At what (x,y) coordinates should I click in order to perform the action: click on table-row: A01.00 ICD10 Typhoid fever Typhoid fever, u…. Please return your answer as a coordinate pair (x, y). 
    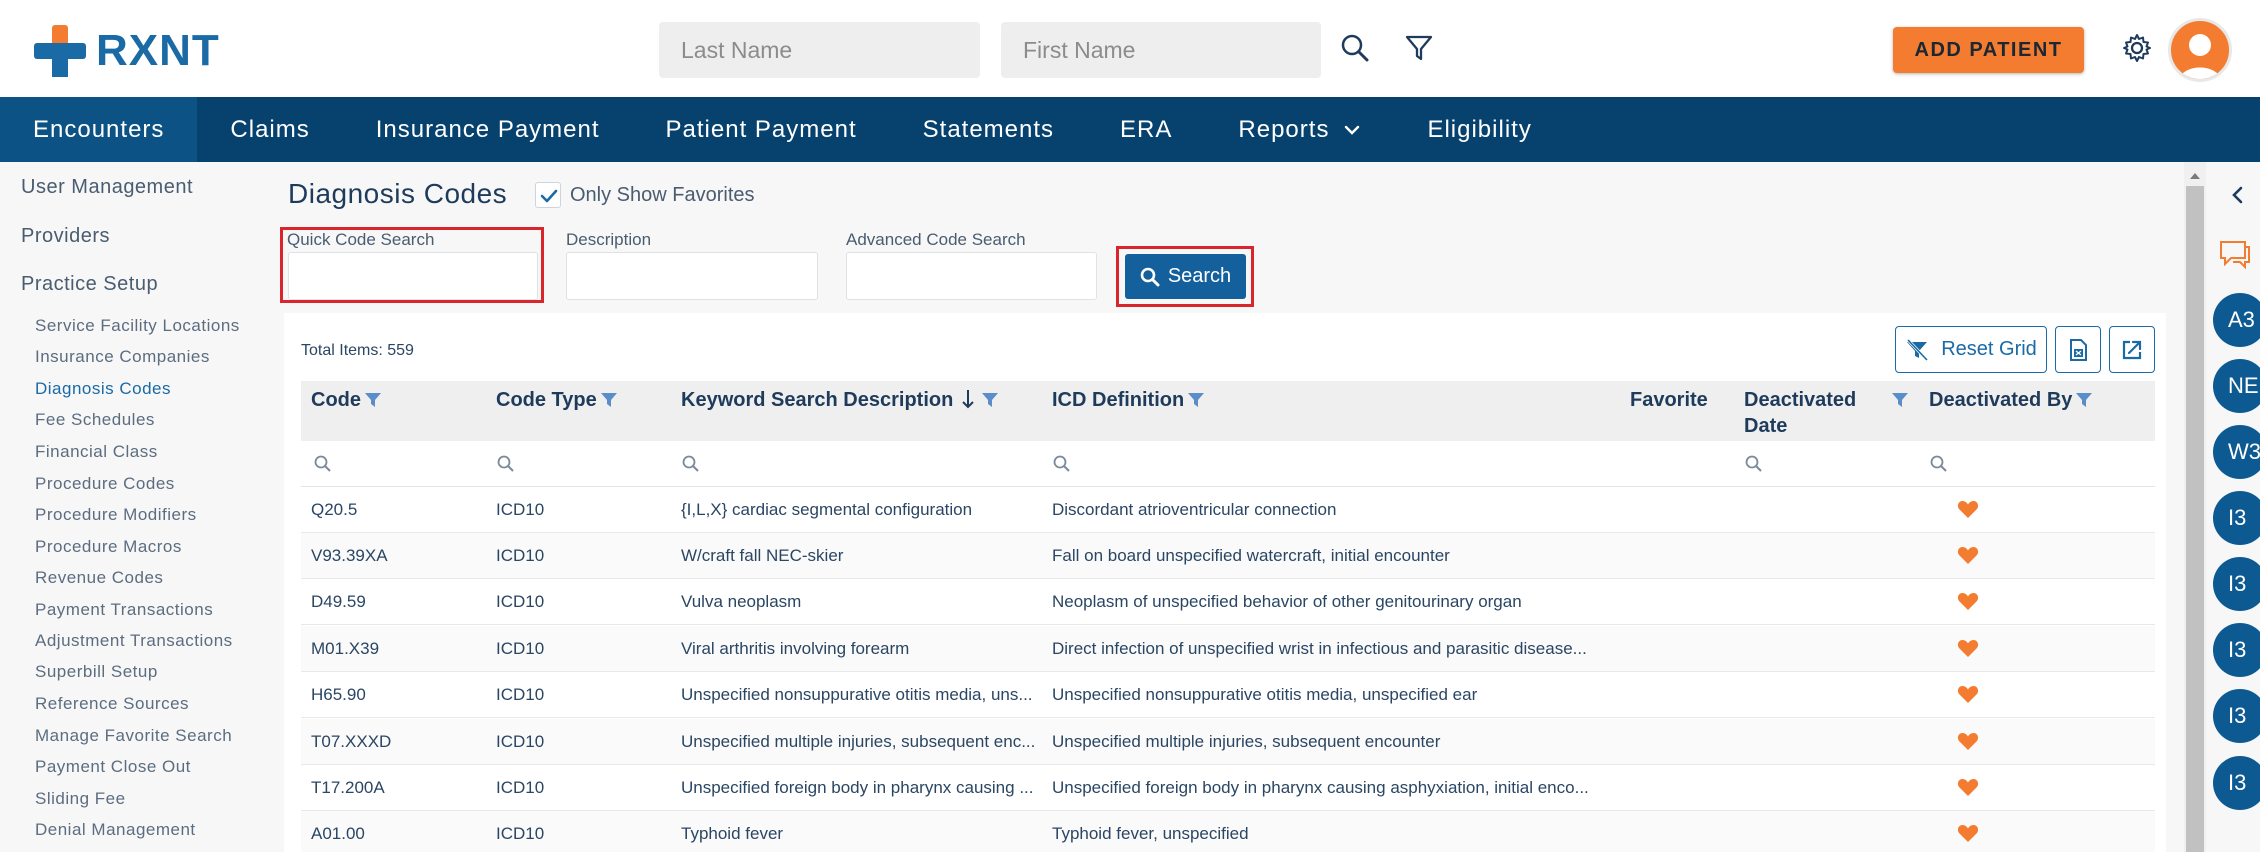
    Looking at the image, I should click on (1228, 831).